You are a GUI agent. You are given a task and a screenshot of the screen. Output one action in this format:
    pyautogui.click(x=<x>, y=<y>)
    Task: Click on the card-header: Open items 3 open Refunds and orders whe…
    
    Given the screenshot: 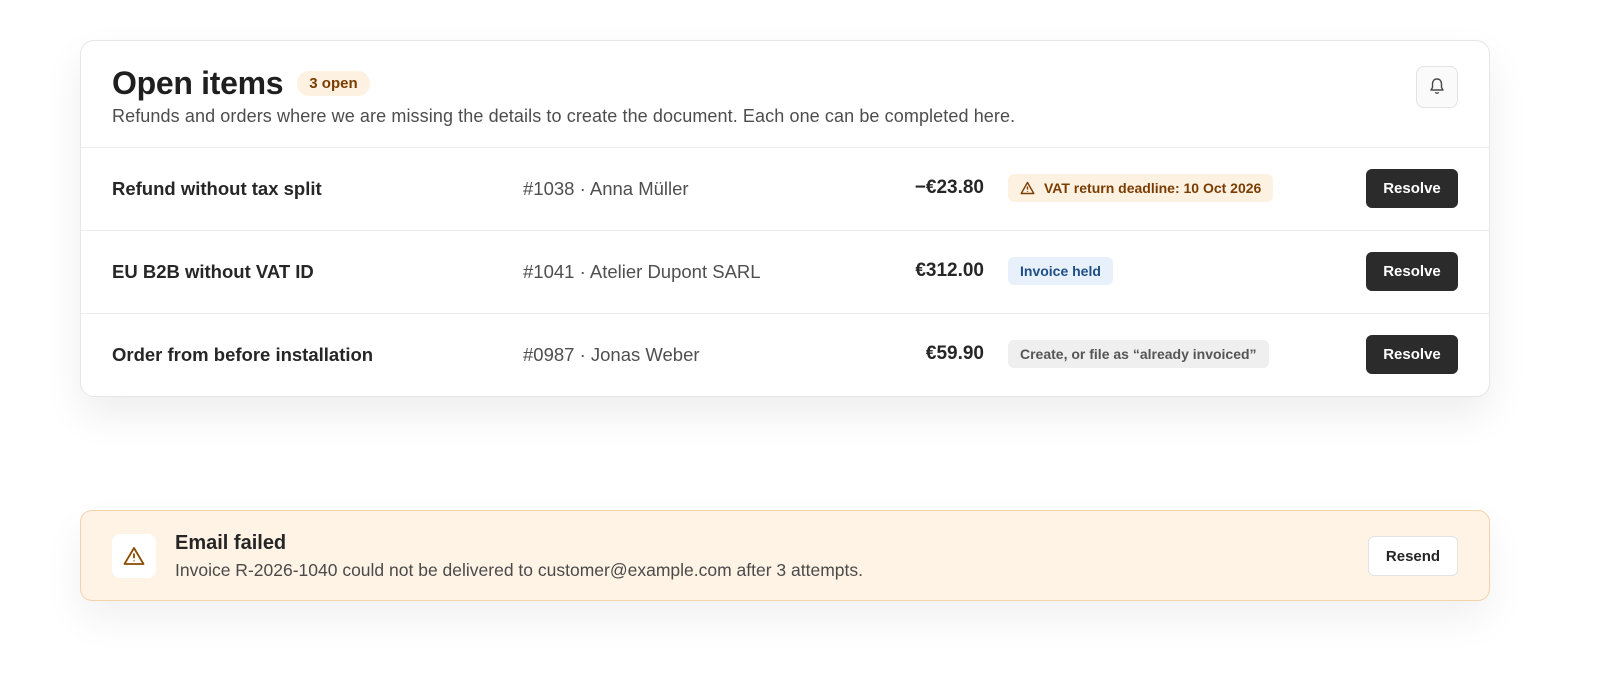 What is the action you would take?
    pyautogui.click(x=785, y=94)
    